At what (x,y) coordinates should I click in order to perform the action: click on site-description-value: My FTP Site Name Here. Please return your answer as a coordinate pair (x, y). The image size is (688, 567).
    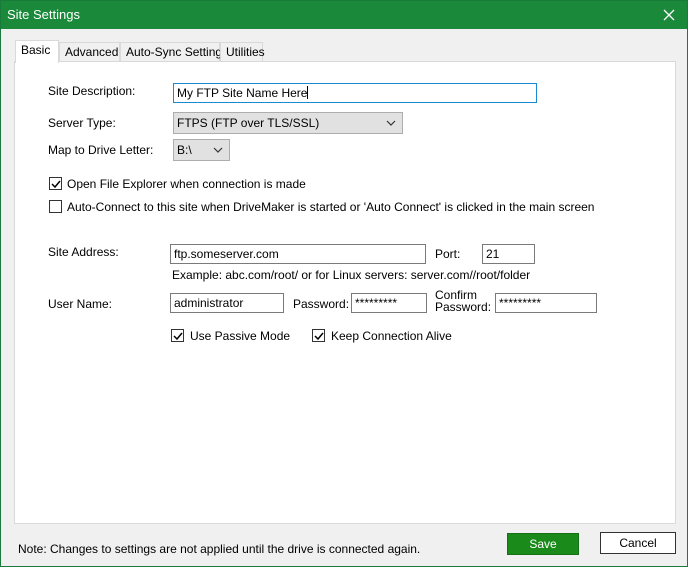
    Looking at the image, I should click on (242, 93).